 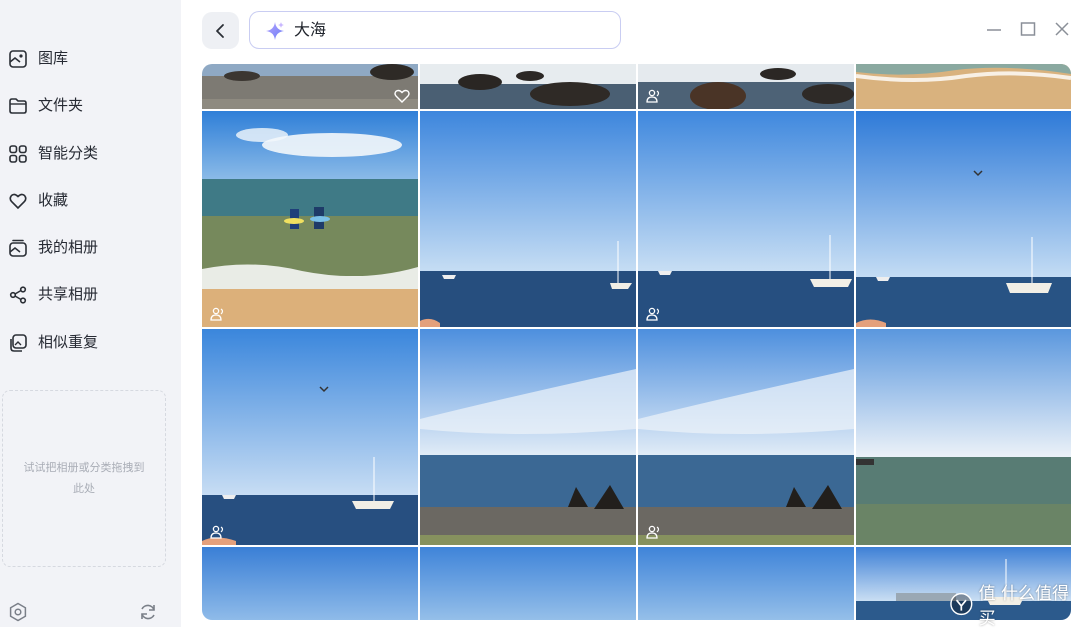 I want to click on watermark: 值 什么值得买, so click(x=1015, y=606).